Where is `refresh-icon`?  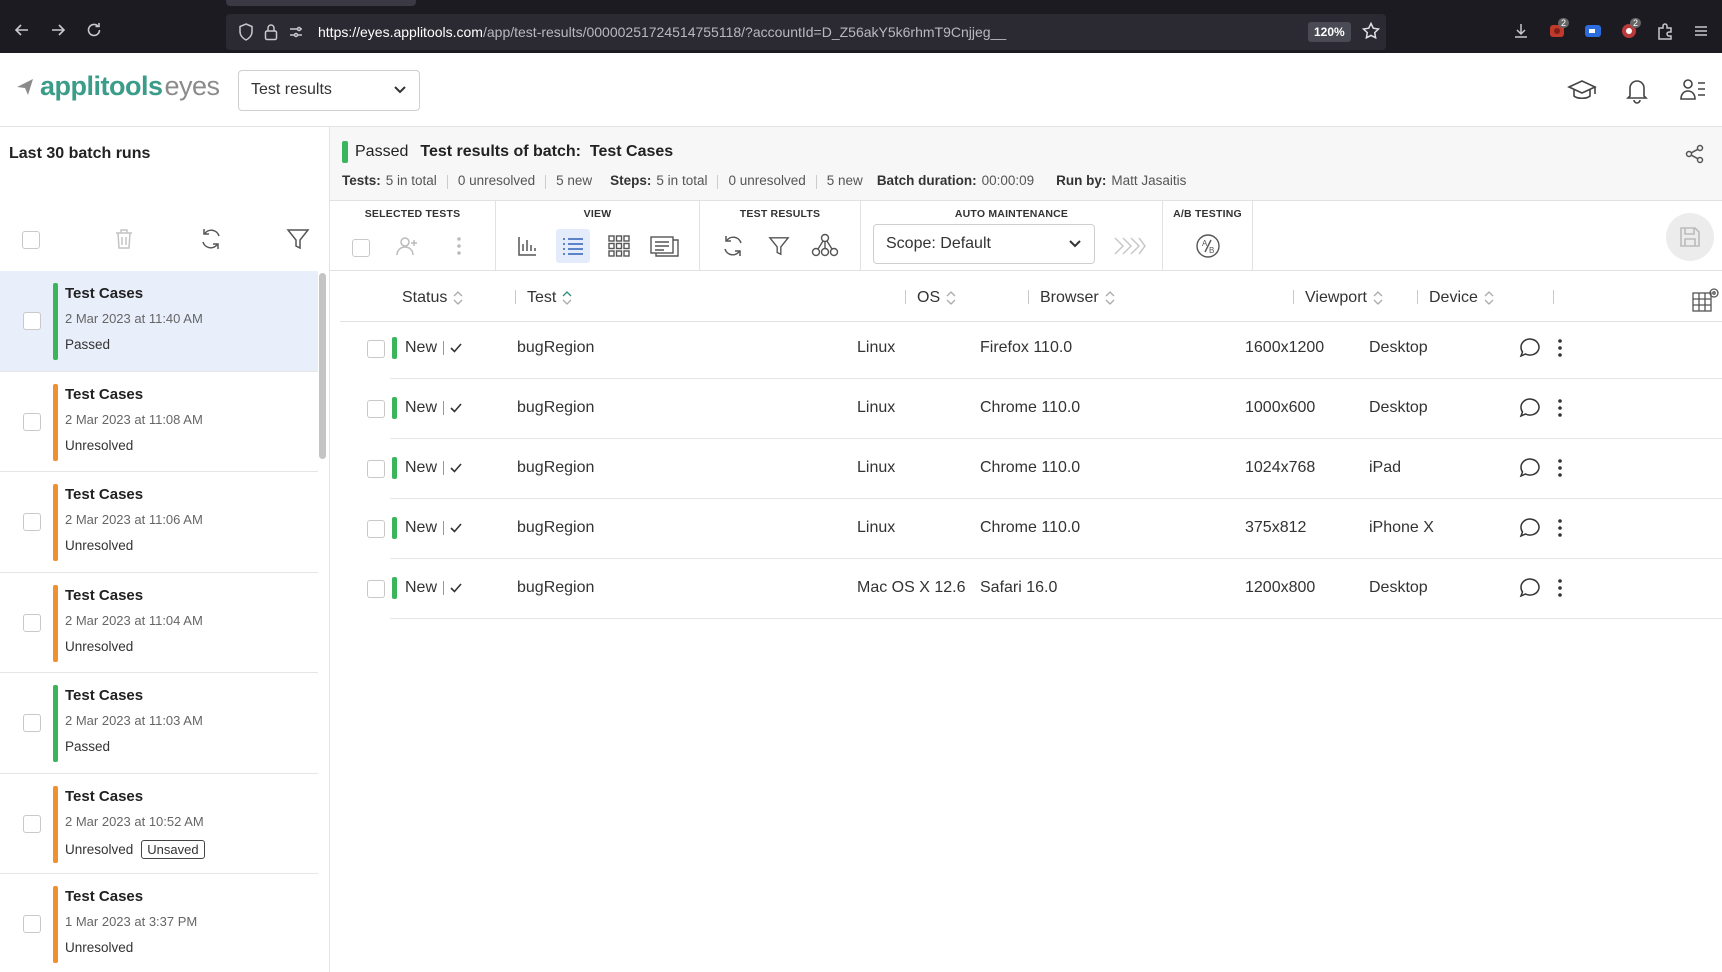
refresh-icon is located at coordinates (211, 239).